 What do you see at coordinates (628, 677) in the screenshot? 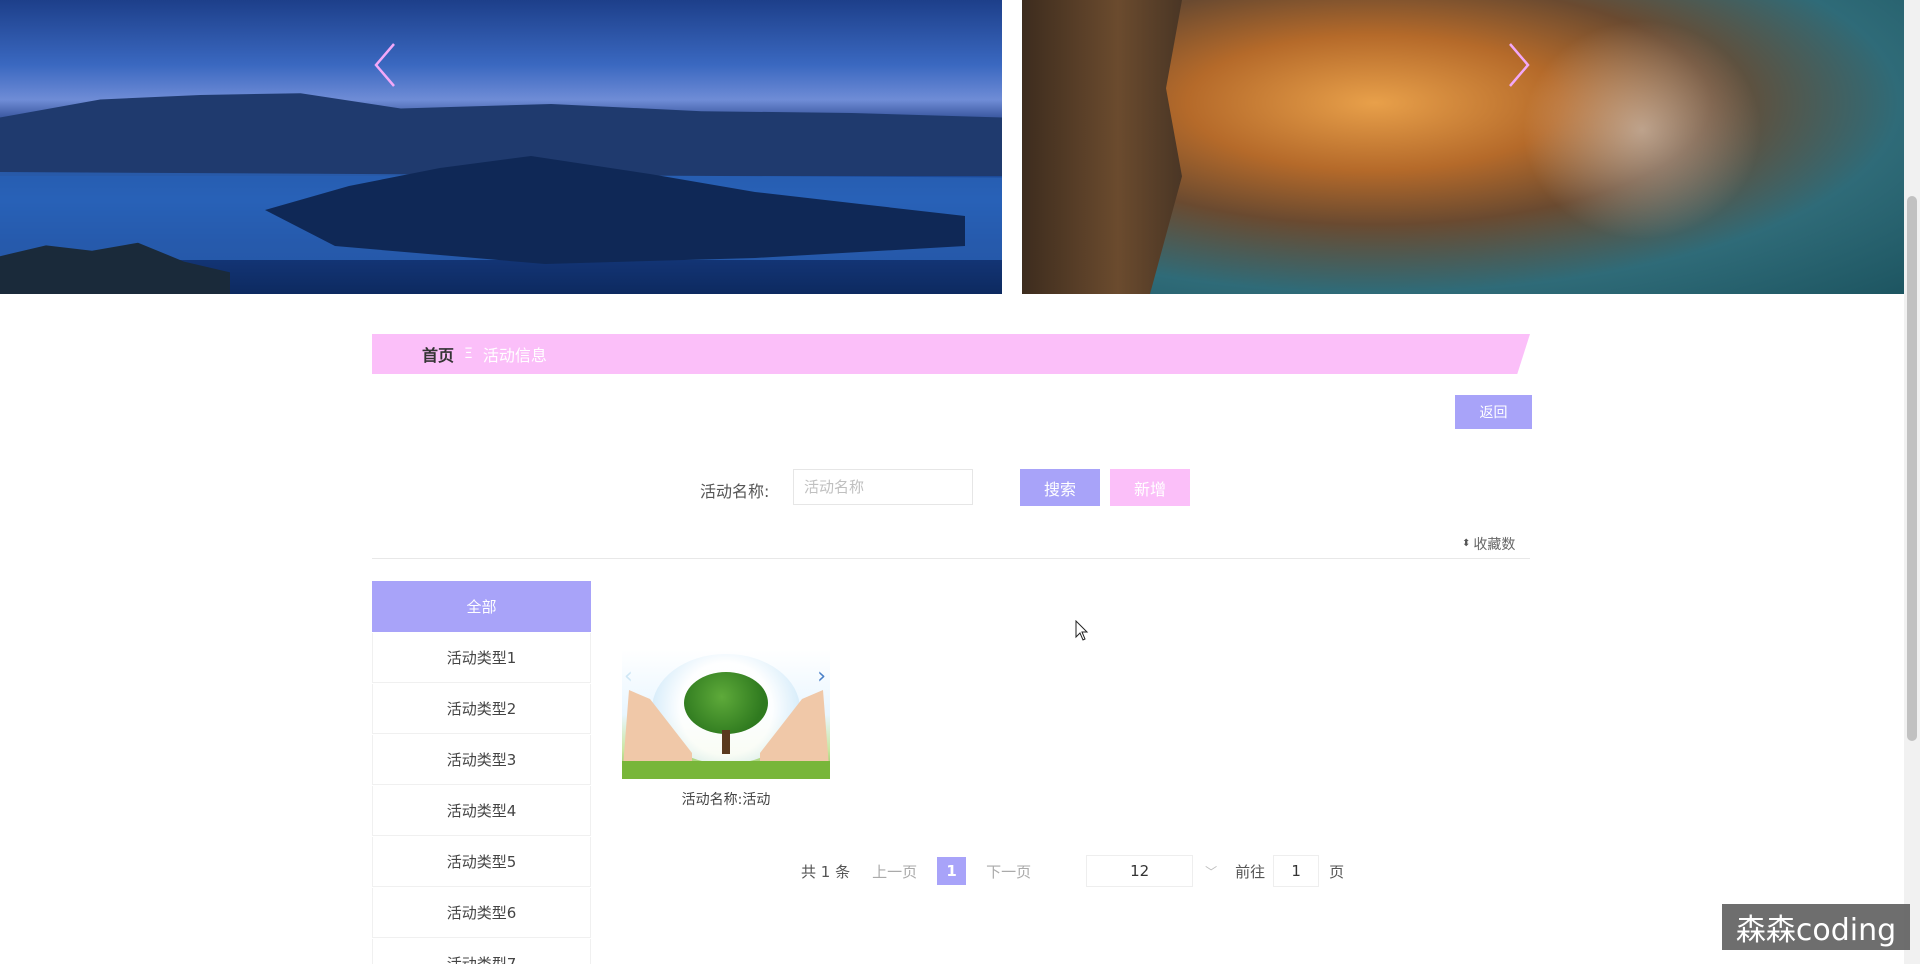
I see `card-prev-icon: ‹` at bounding box center [628, 677].